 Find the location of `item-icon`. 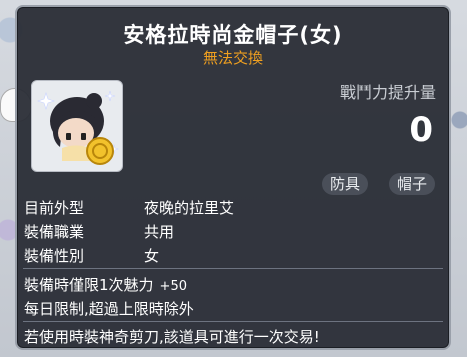

item-icon is located at coordinates (77, 126).